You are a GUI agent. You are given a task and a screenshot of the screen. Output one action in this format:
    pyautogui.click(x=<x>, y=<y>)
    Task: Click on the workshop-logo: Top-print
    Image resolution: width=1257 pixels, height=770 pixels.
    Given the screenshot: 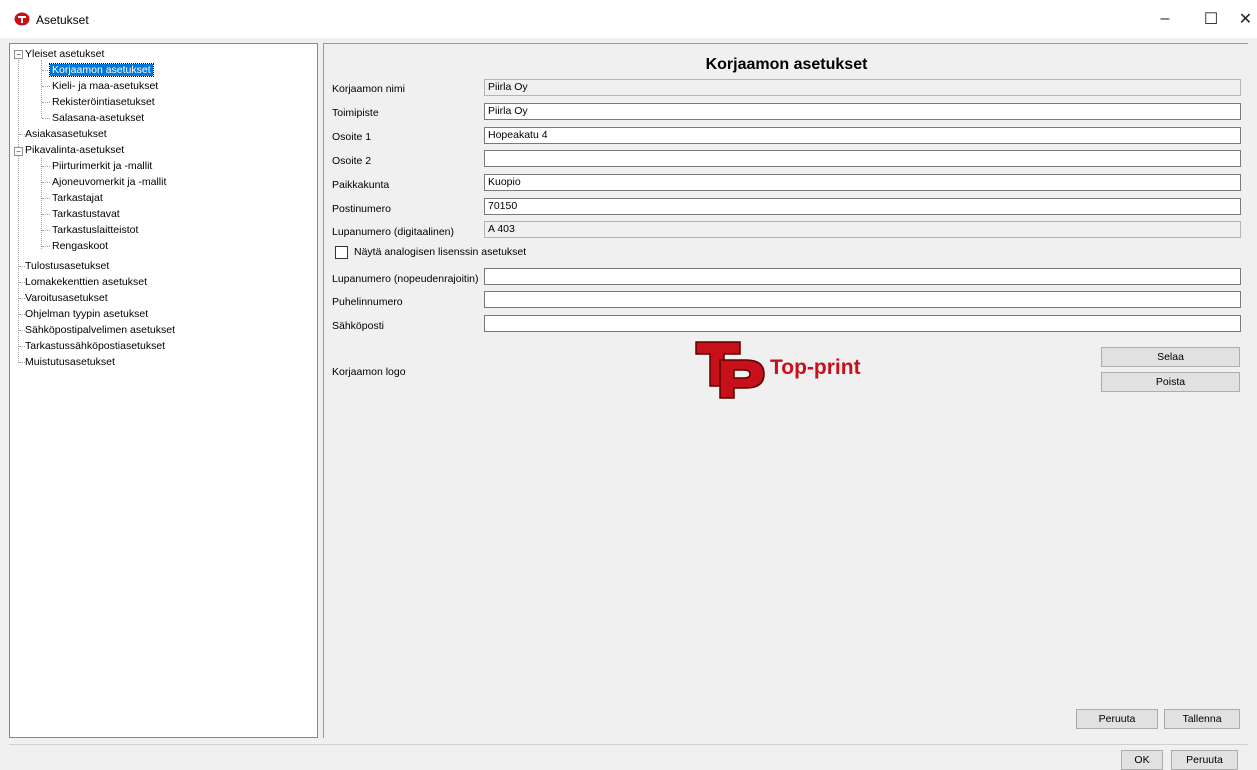 What is the action you would take?
    pyautogui.click(x=789, y=370)
    